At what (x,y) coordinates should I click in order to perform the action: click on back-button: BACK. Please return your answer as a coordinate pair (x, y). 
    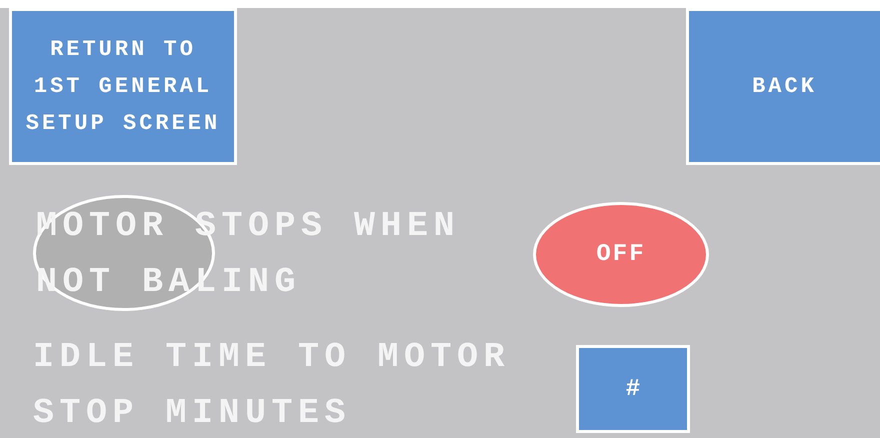
    Looking at the image, I should click on (783, 86).